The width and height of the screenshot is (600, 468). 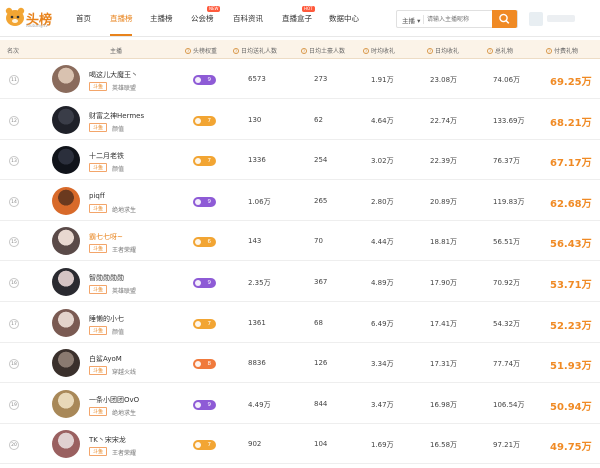 I want to click on paid-gift: 52.23万, so click(x=571, y=326).